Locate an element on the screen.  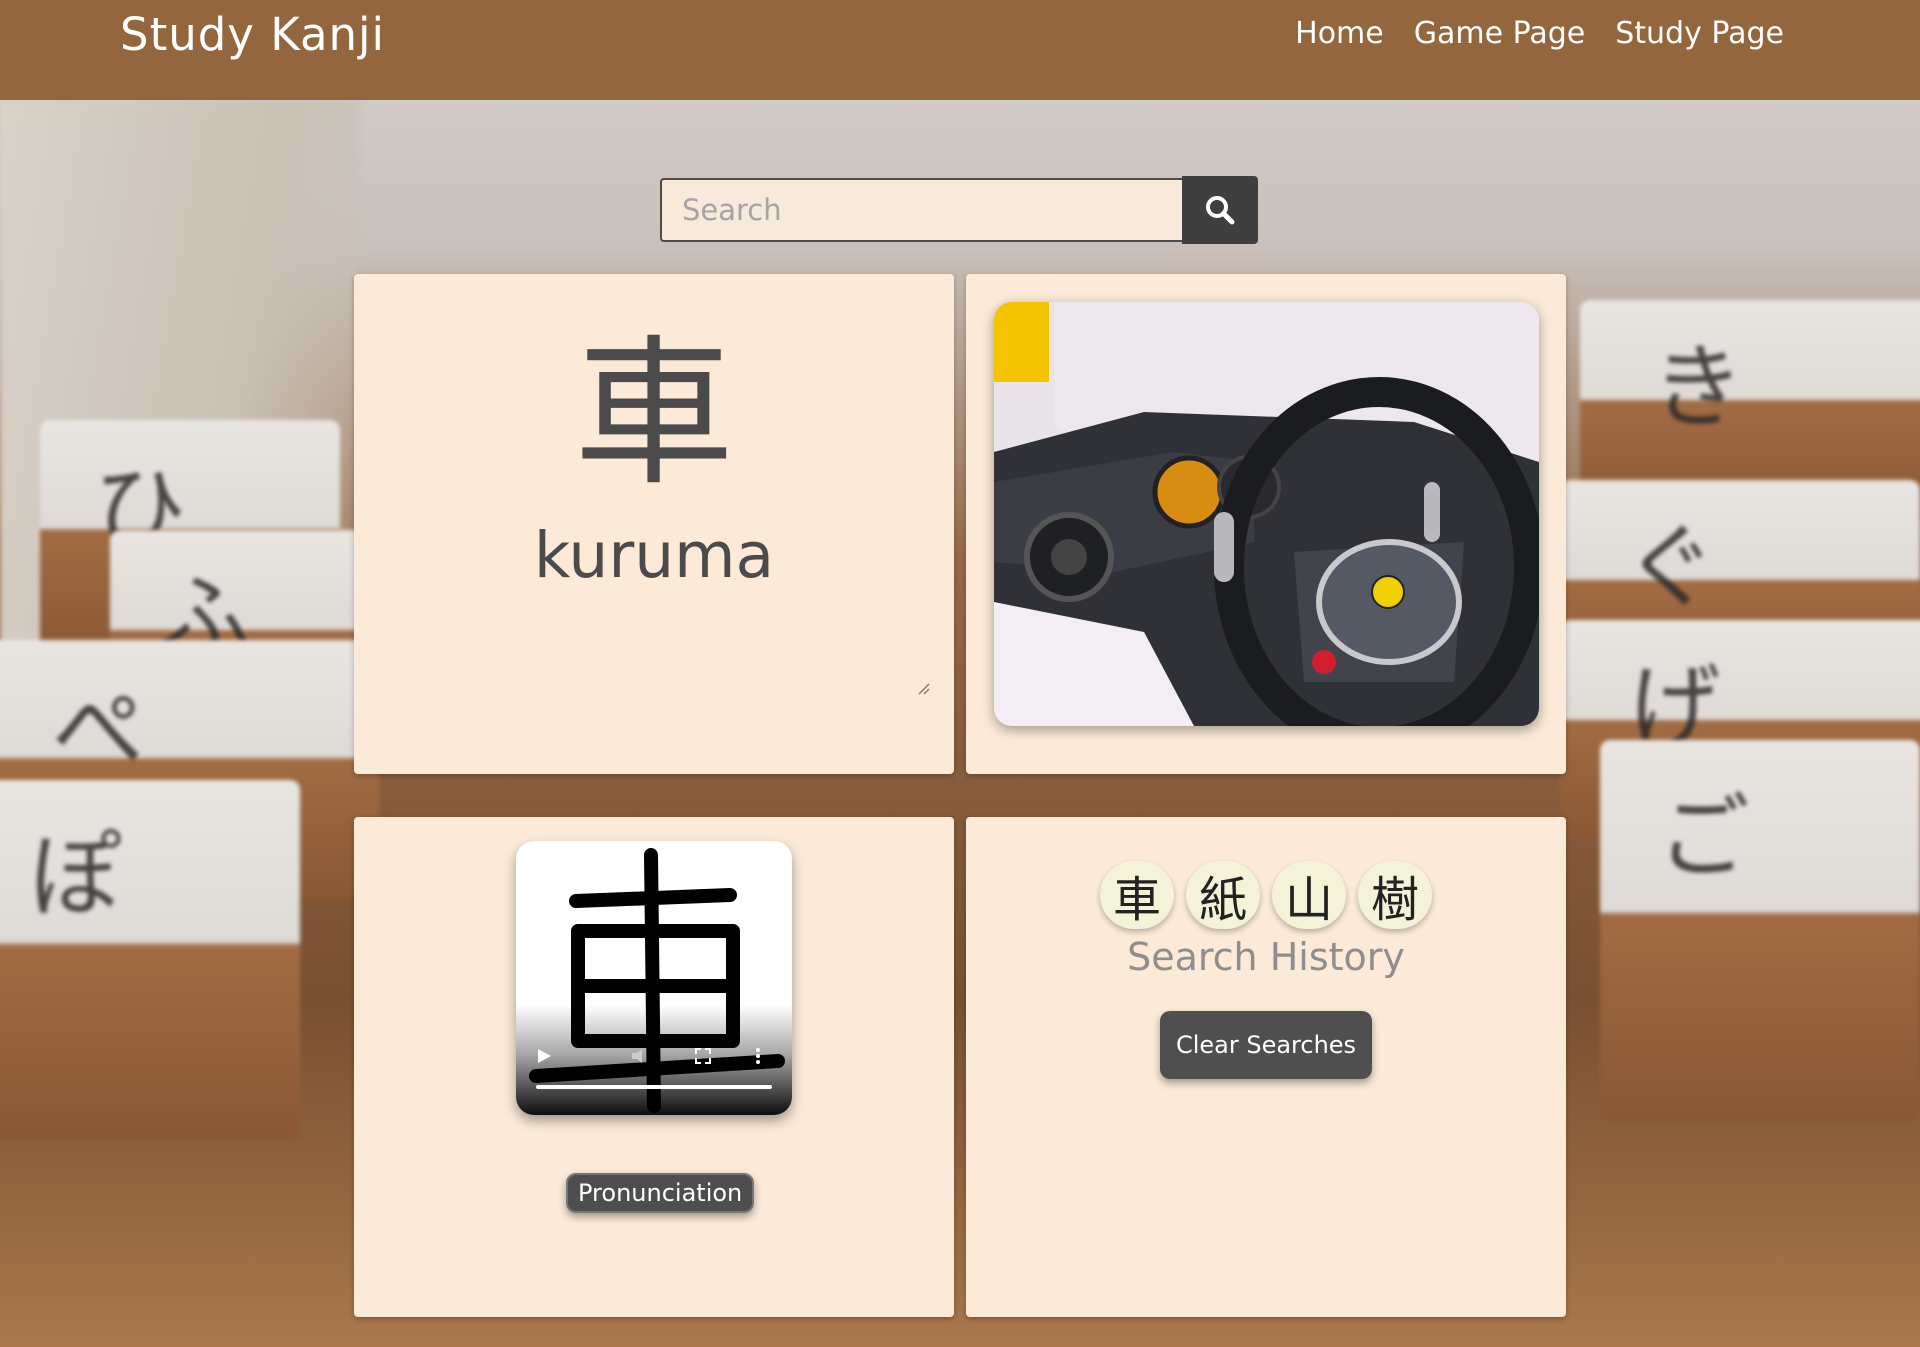
brand-title: Study Kanji is located at coordinates (252, 34).